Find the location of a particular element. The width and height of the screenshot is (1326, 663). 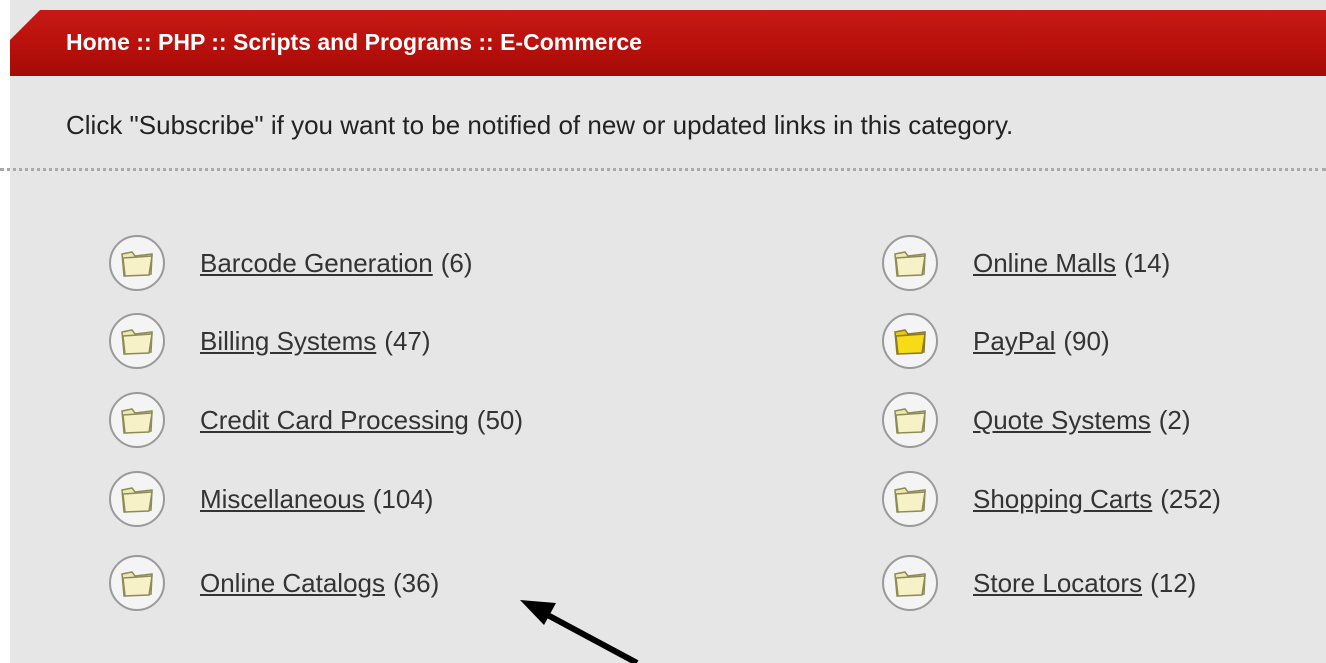

category-link: Quote Systems is located at coordinates (1062, 420).